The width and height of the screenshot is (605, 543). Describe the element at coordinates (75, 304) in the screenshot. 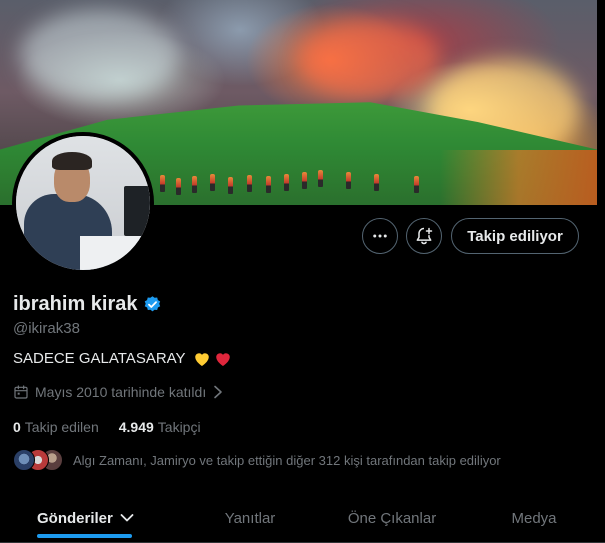

I see `profile-name: ibrahim kirak` at that location.